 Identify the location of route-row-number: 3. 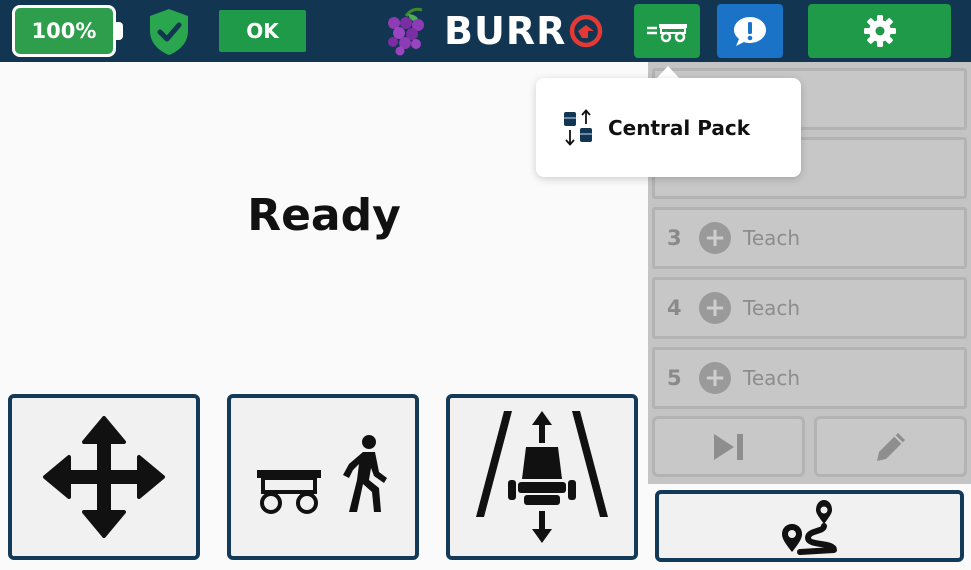
(674, 238).